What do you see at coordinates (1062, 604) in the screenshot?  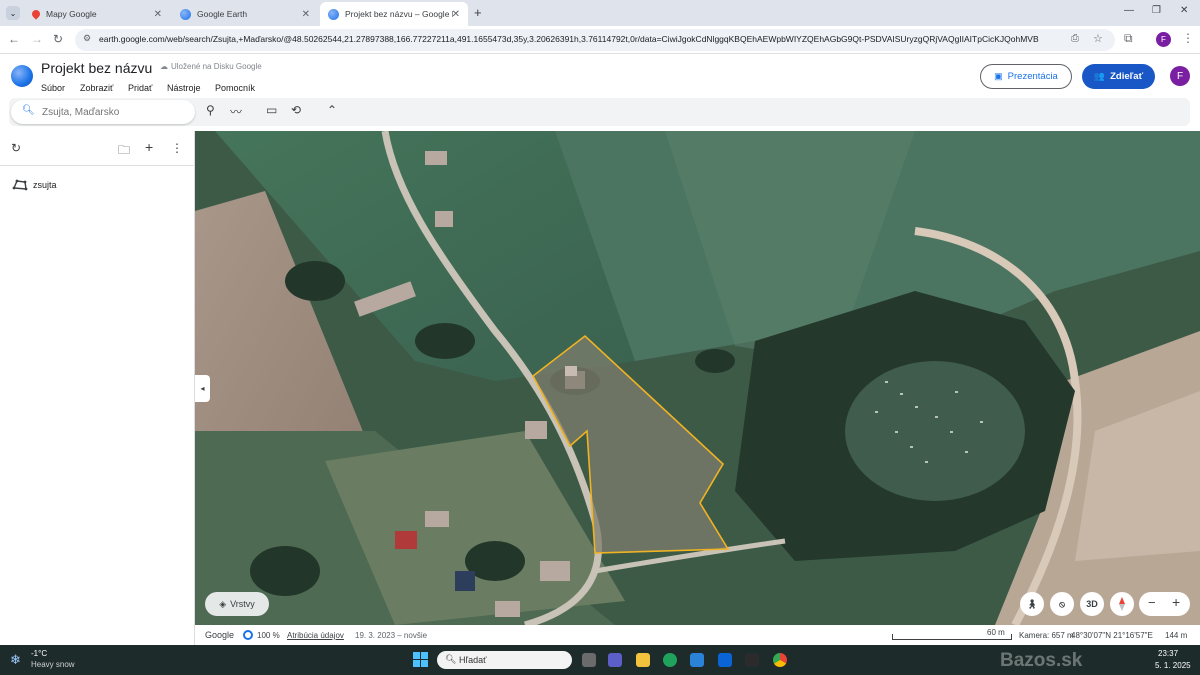 I see `reset-tilt-icon: ⦸` at bounding box center [1062, 604].